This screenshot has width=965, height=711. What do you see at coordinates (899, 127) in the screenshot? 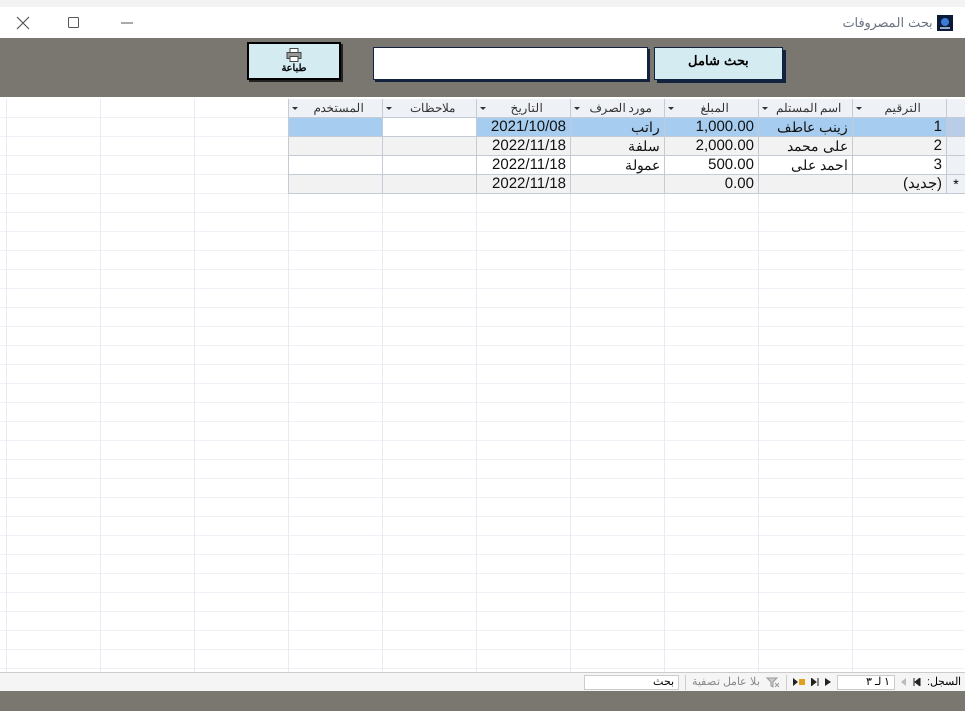
I see `table-cell: 1` at bounding box center [899, 127].